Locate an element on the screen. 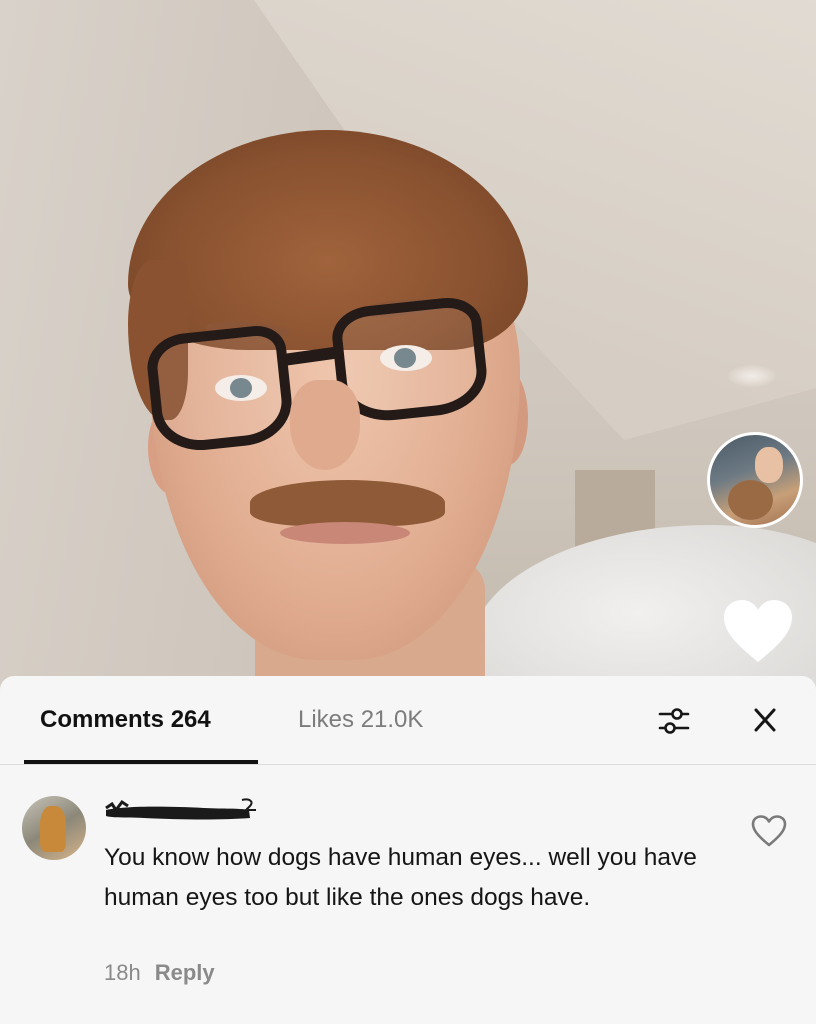 The width and height of the screenshot is (816, 1024). commenter-avatar is located at coordinates (54, 828).